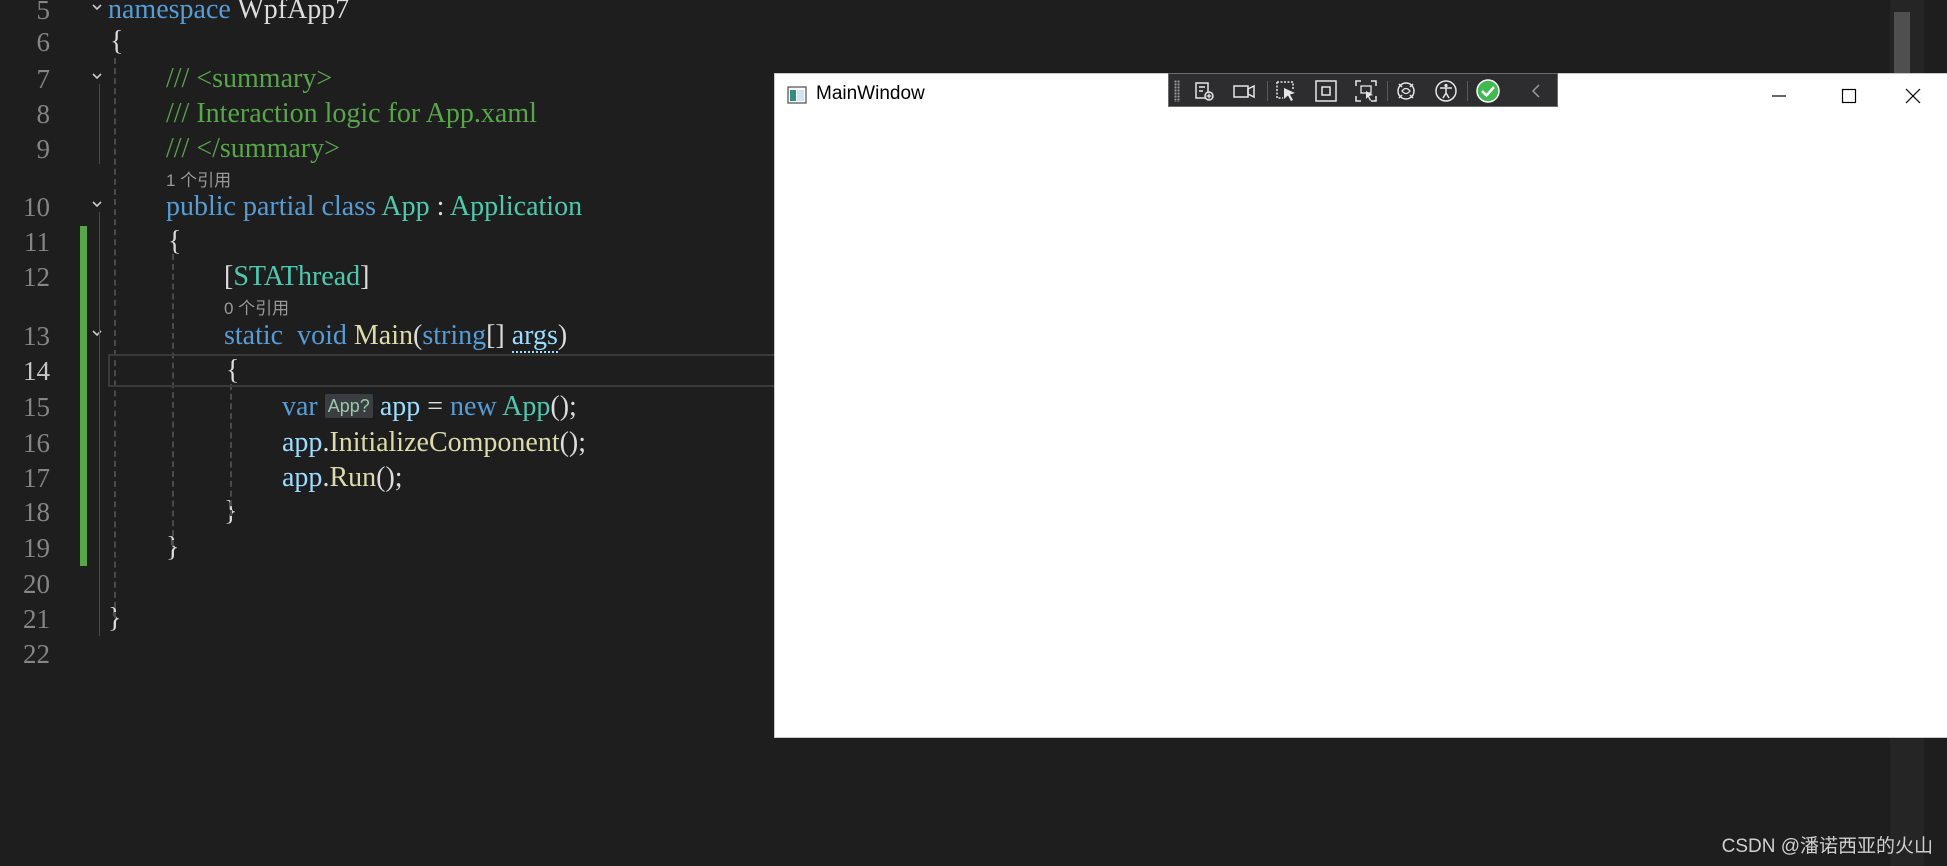 This screenshot has height=866, width=1947. I want to click on code-token: (, so click(417, 335).